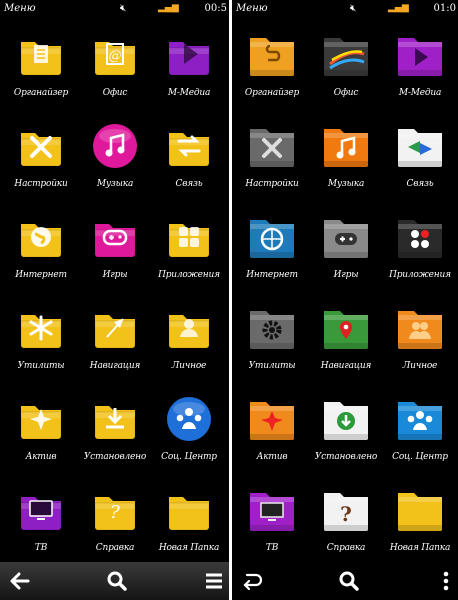  What do you see at coordinates (115, 55) in the screenshot?
I see `office-icon: @` at bounding box center [115, 55].